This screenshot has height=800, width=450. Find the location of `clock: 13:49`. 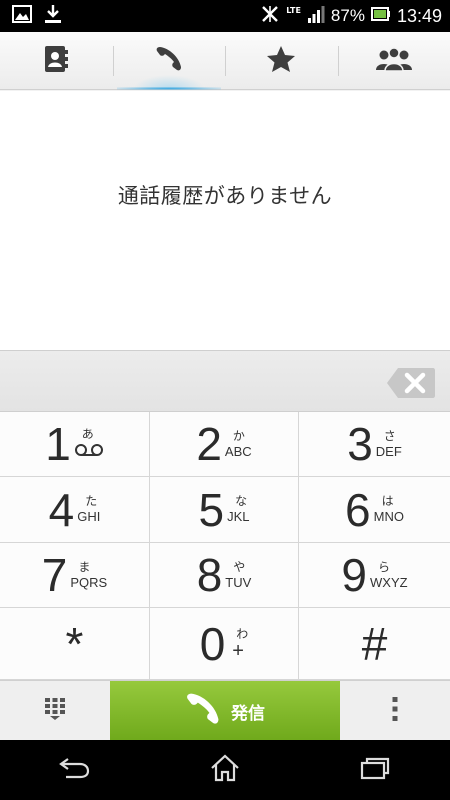

clock: 13:49 is located at coordinates (419, 15).